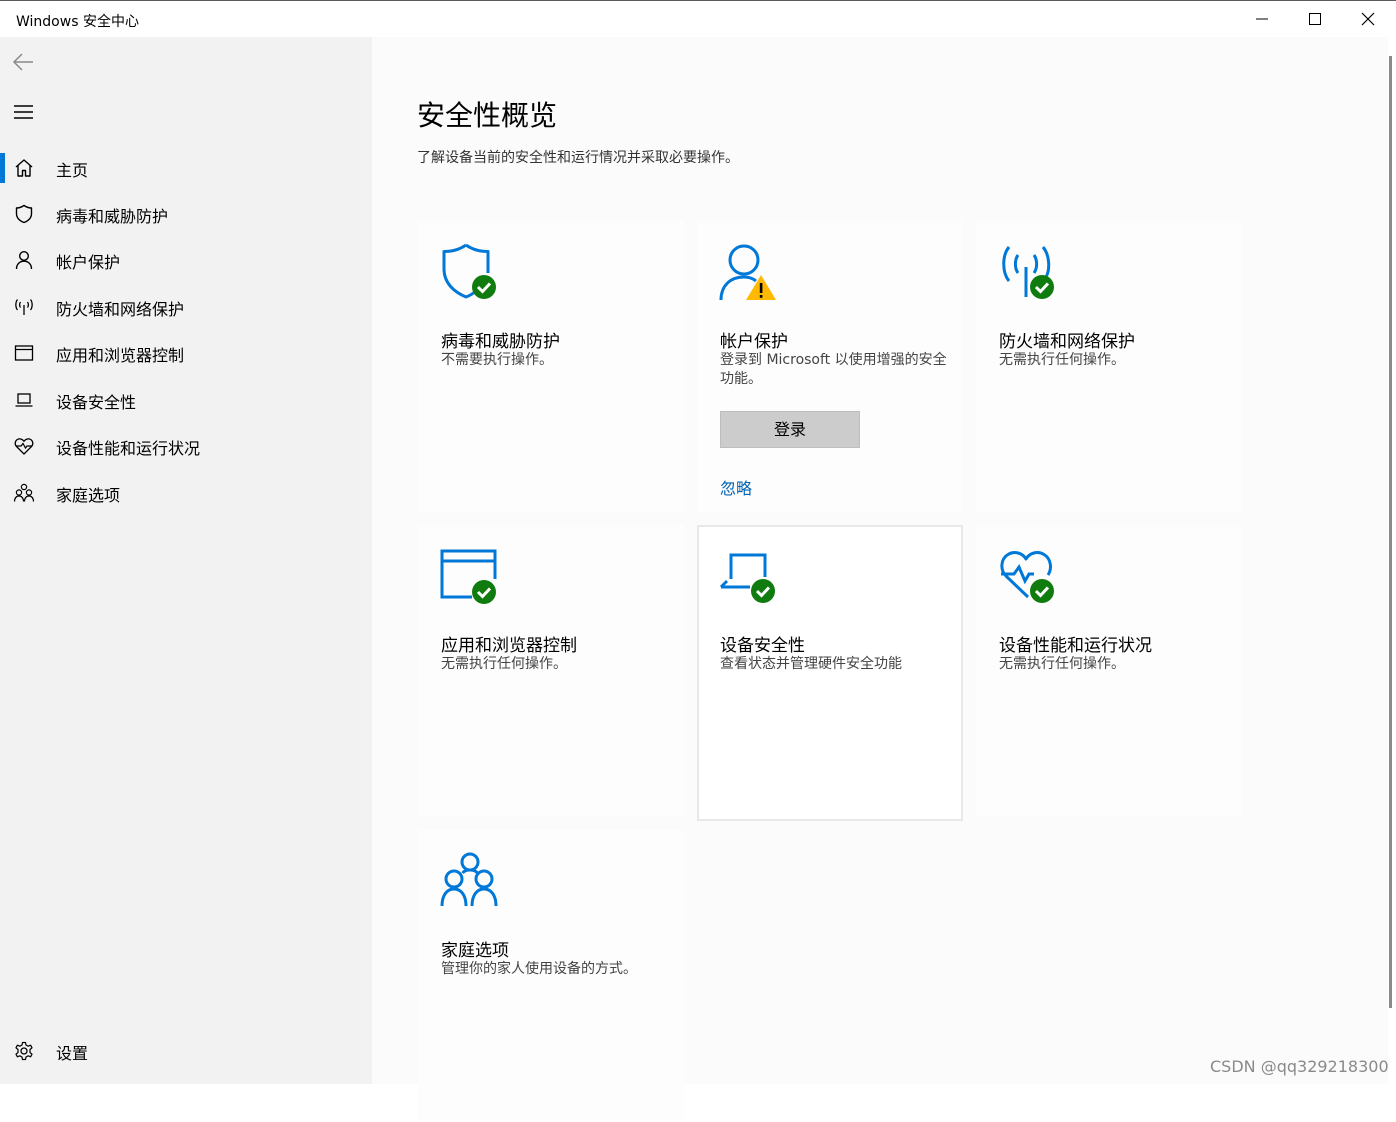 This screenshot has height=1122, width=1396. I want to click on maximize-icon, so click(1315, 19).